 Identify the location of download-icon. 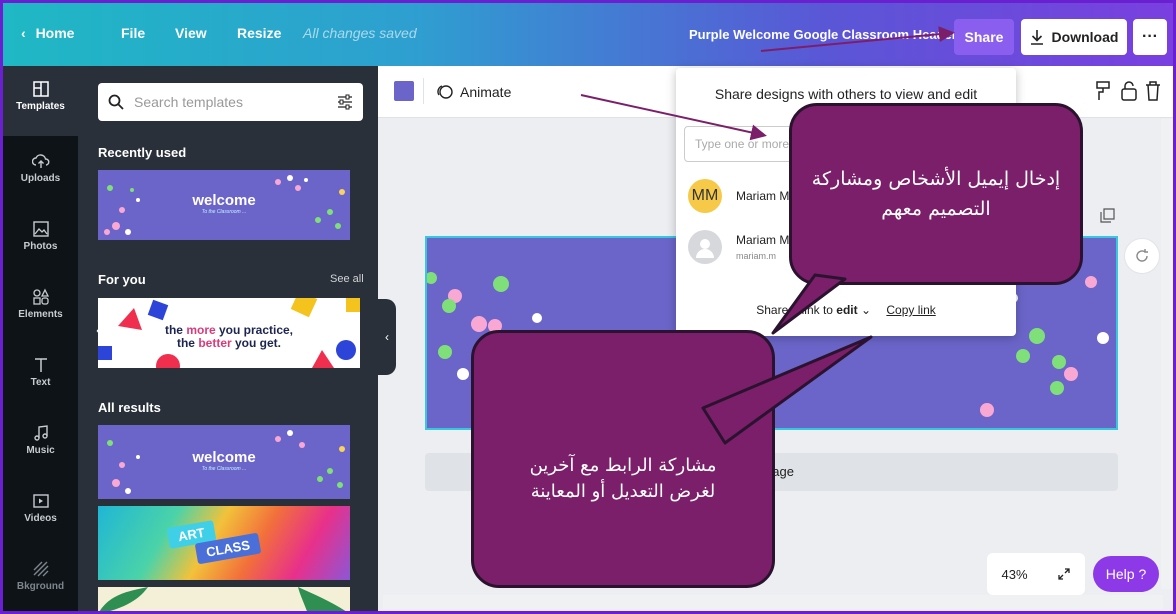
(1036, 37).